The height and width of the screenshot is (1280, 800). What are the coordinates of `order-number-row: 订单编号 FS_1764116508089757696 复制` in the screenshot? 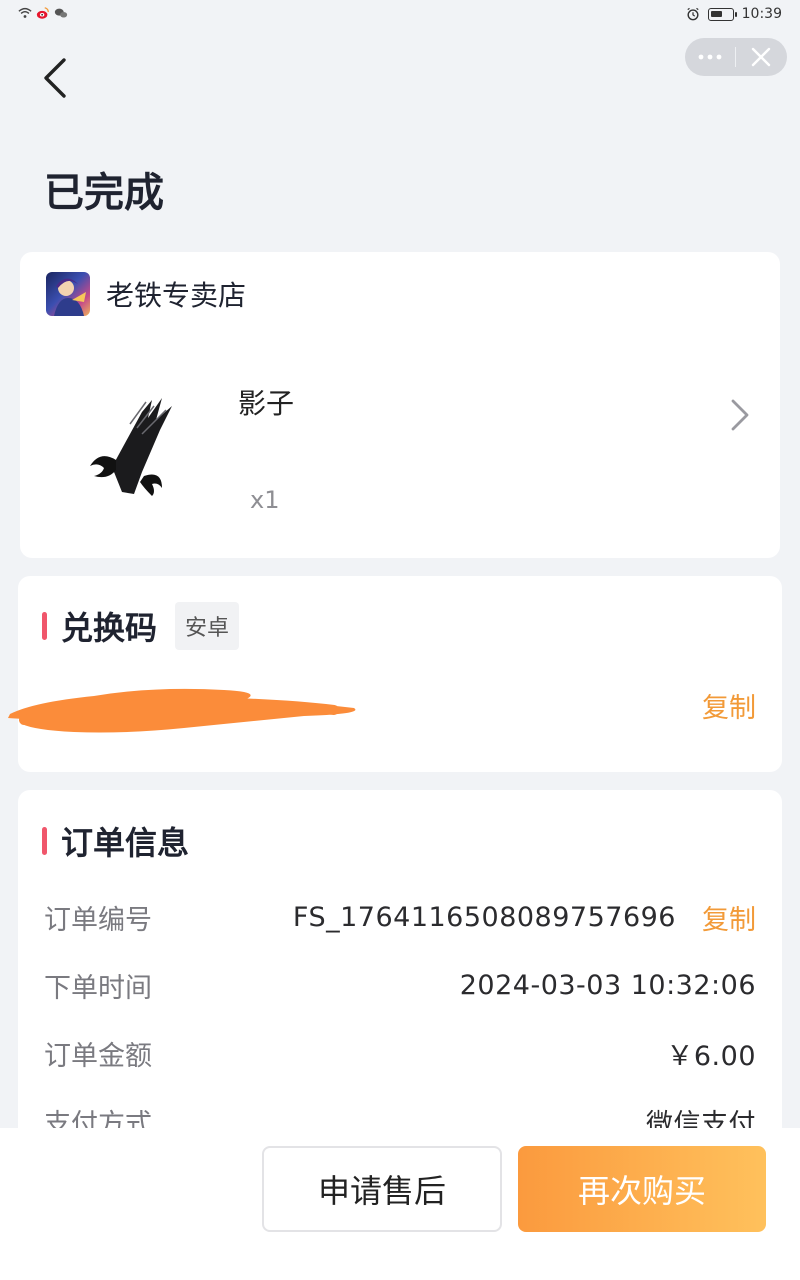 It's located at (400, 917).